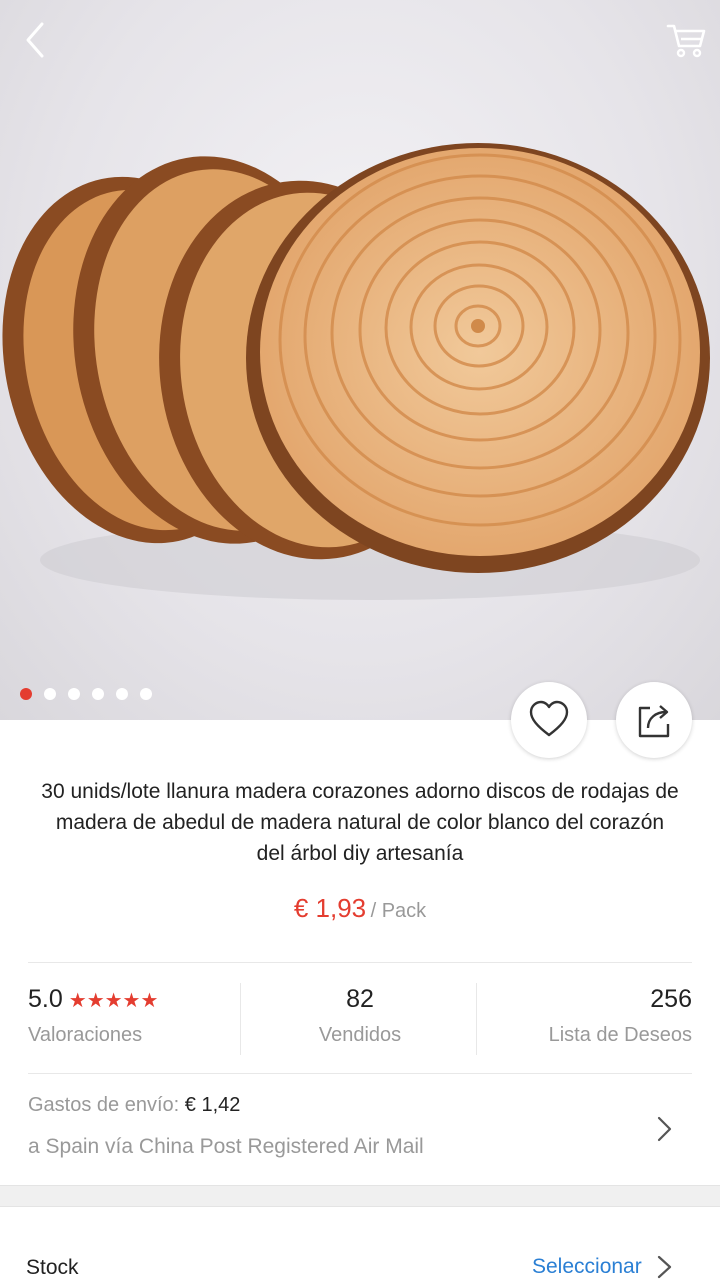  Describe the element at coordinates (671, 999) in the screenshot. I see `wishlist-value: 256` at that location.